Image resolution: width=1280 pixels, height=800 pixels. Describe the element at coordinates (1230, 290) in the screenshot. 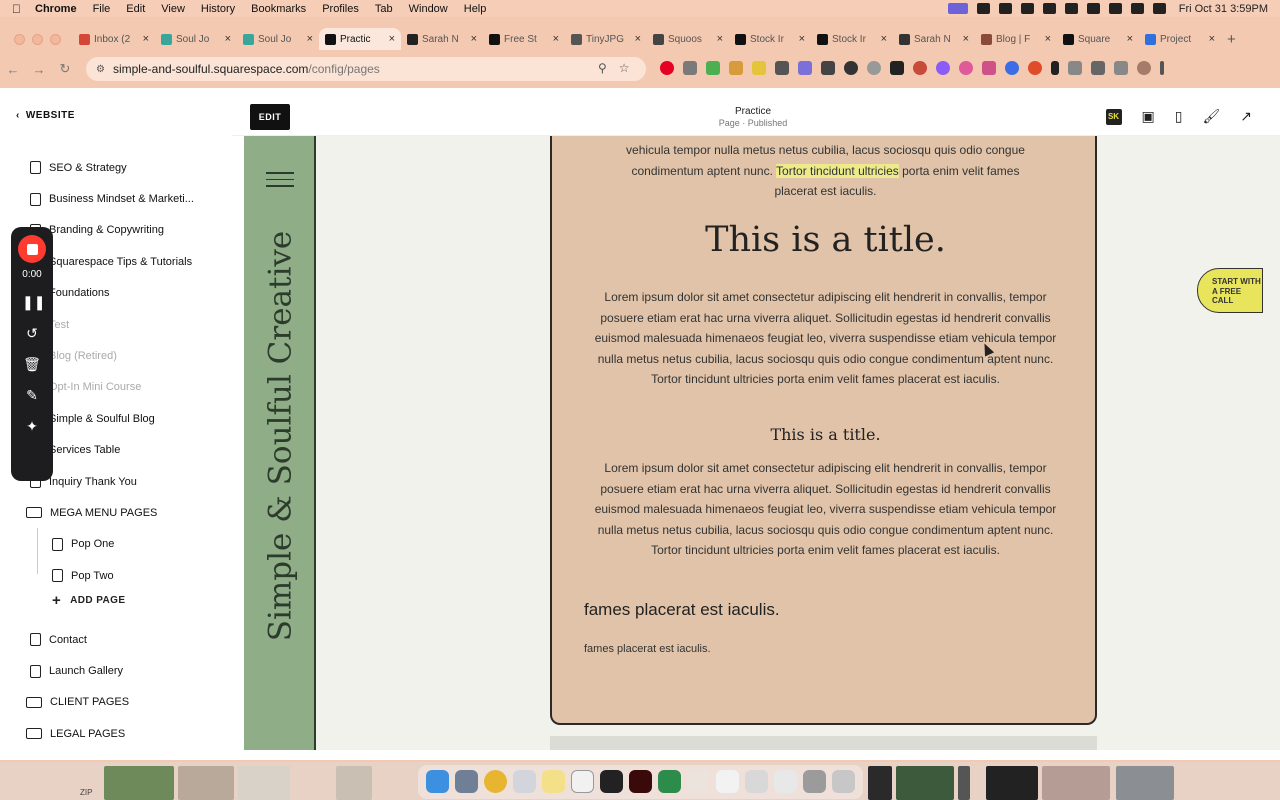

I see `free-call-cta: START WITH A FREE CALL` at that location.